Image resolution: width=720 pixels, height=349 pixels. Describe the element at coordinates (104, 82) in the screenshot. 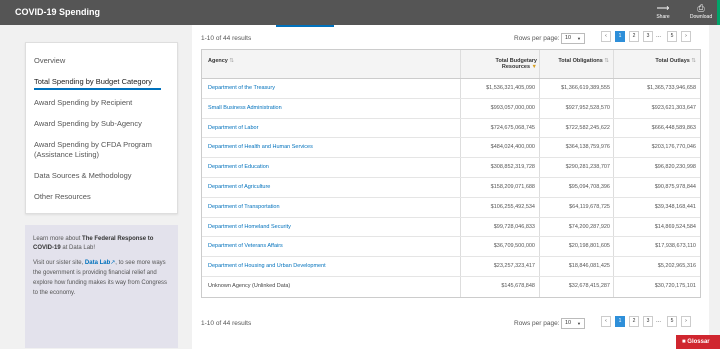

I see `sidebar-item-total-spending: Total Spending by Budget Category` at that location.